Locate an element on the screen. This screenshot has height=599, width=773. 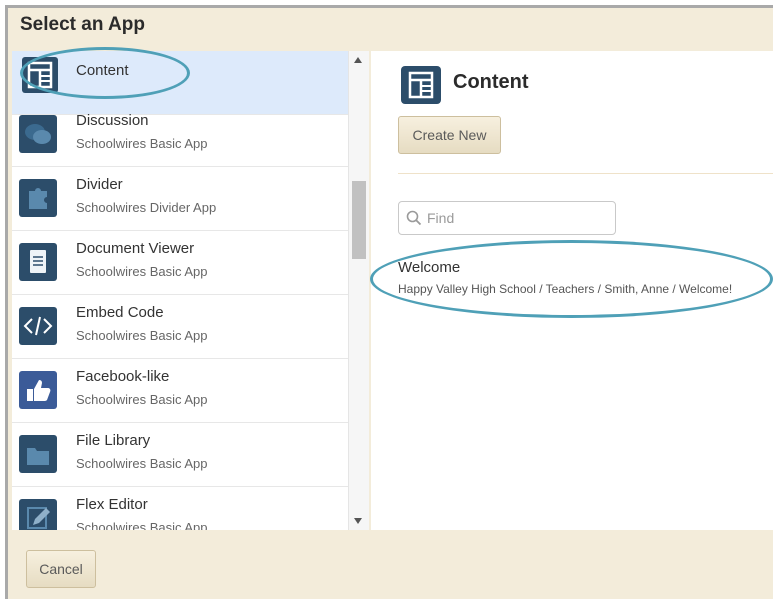
app-item-divider: Divider Schoolwires Divider App is located at coordinates (180, 199).